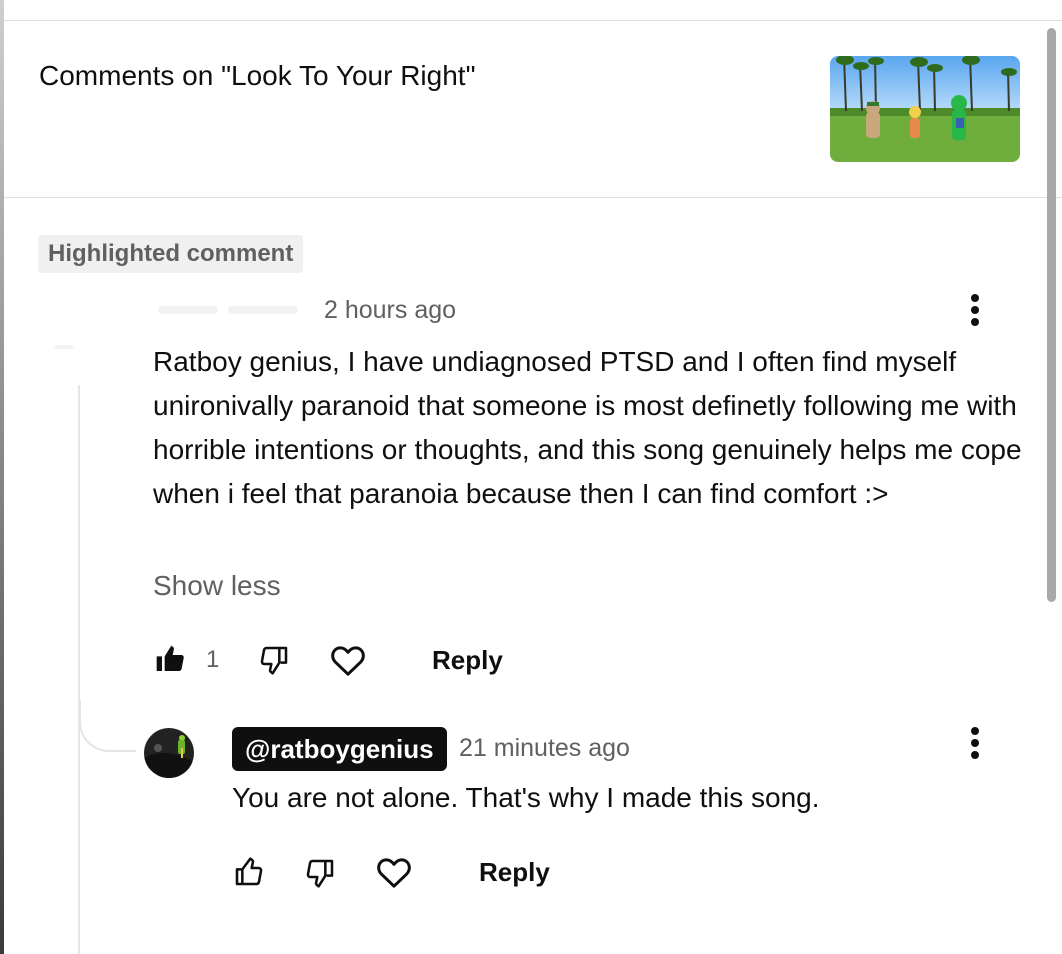 This screenshot has width=1062, height=954. Describe the element at coordinates (171, 254) in the screenshot. I see `highlighted-comment-badge: Highlighted comment` at that location.